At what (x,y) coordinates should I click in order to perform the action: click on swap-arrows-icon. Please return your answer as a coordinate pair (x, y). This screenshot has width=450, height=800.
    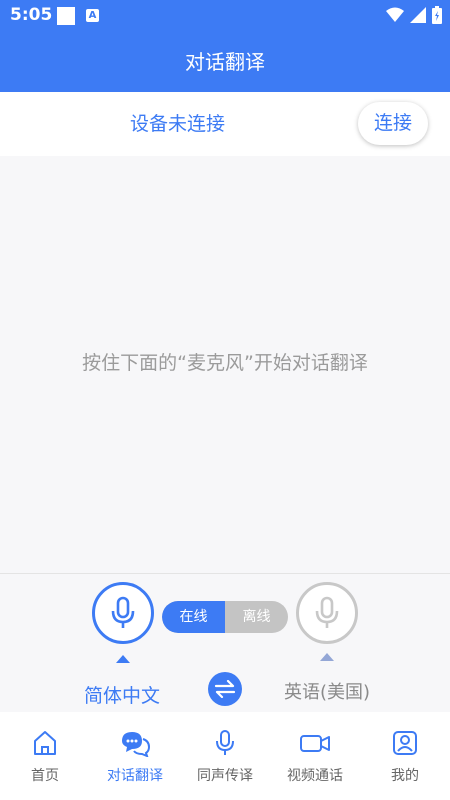
    Looking at the image, I should click on (225, 689).